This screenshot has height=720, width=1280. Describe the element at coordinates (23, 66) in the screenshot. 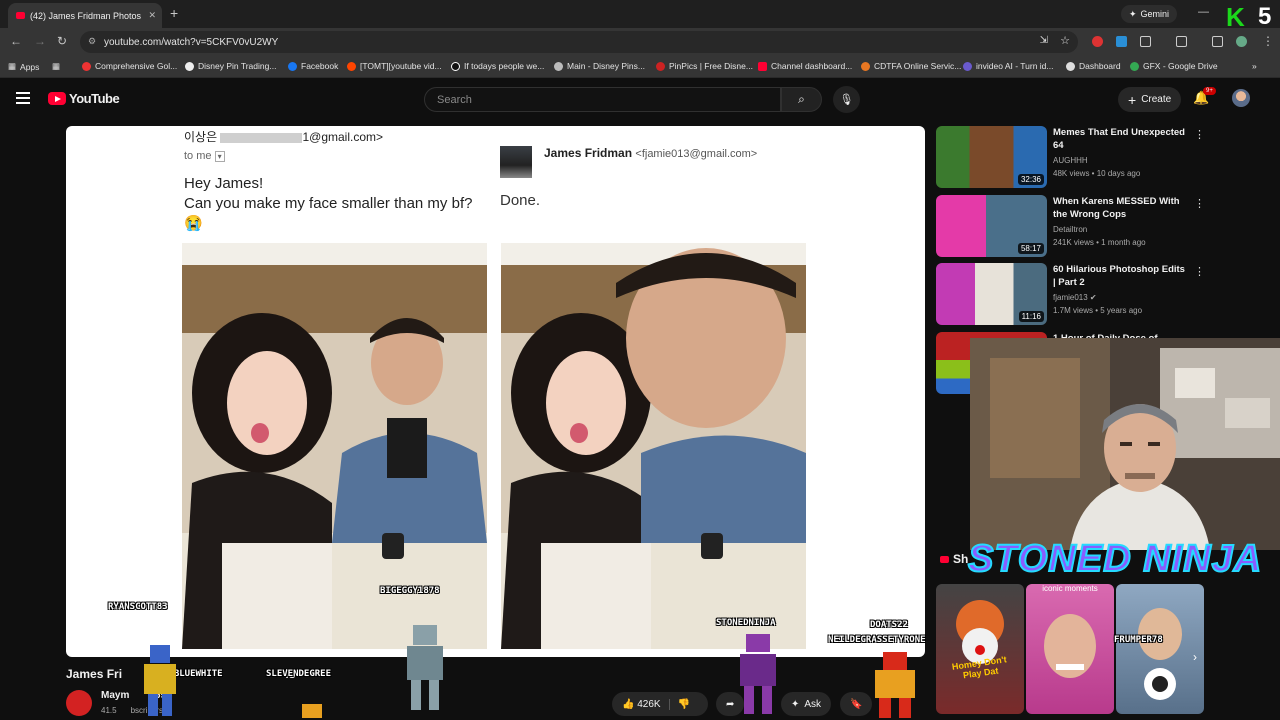

I see `bookmark-apps: ▦ Apps` at that location.